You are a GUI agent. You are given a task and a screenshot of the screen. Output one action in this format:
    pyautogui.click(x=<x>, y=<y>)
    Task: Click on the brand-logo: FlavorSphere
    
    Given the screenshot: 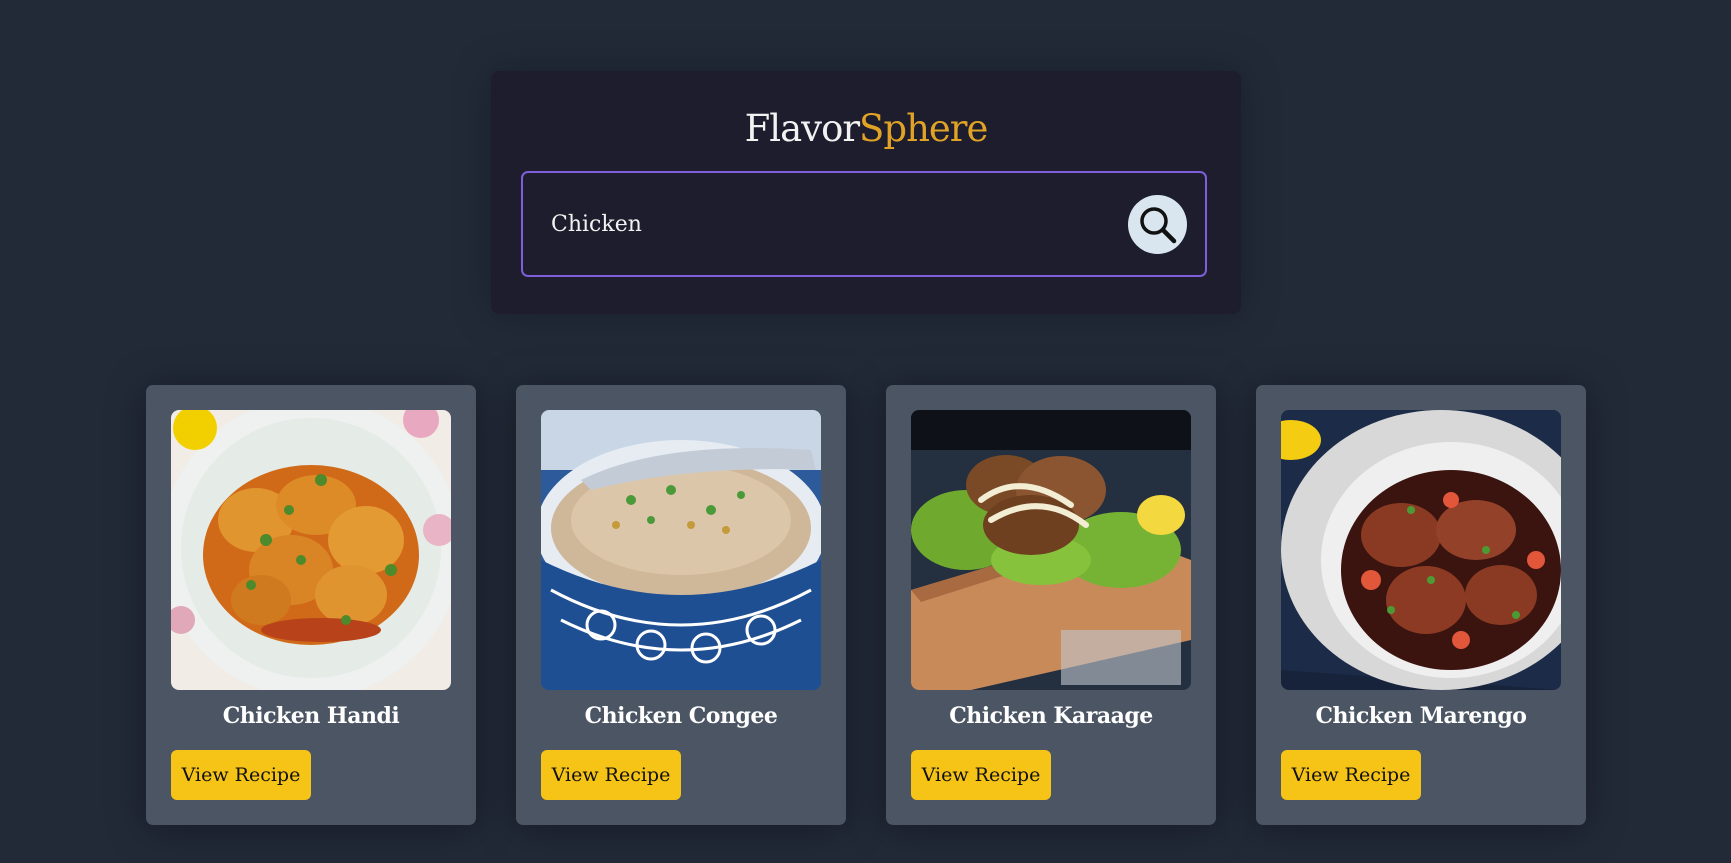 What is the action you would take?
    pyautogui.click(x=866, y=129)
    